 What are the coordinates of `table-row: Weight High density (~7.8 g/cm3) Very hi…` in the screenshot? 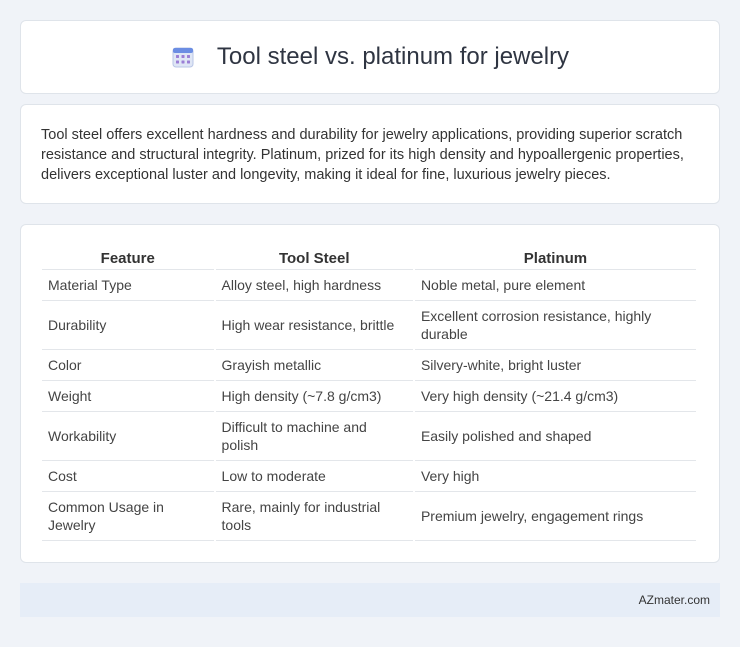 It's located at (369, 396).